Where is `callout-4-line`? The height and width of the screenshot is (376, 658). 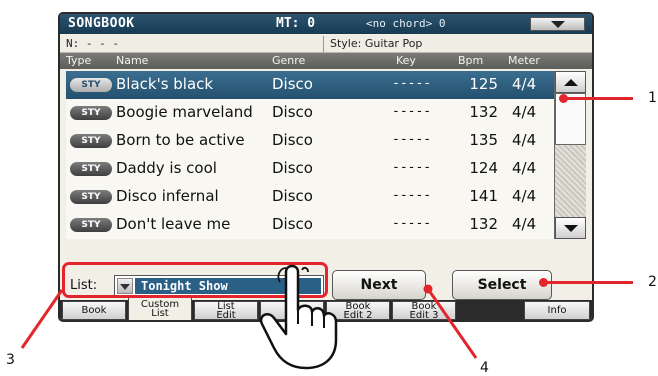 callout-4-line is located at coordinates (452, 323).